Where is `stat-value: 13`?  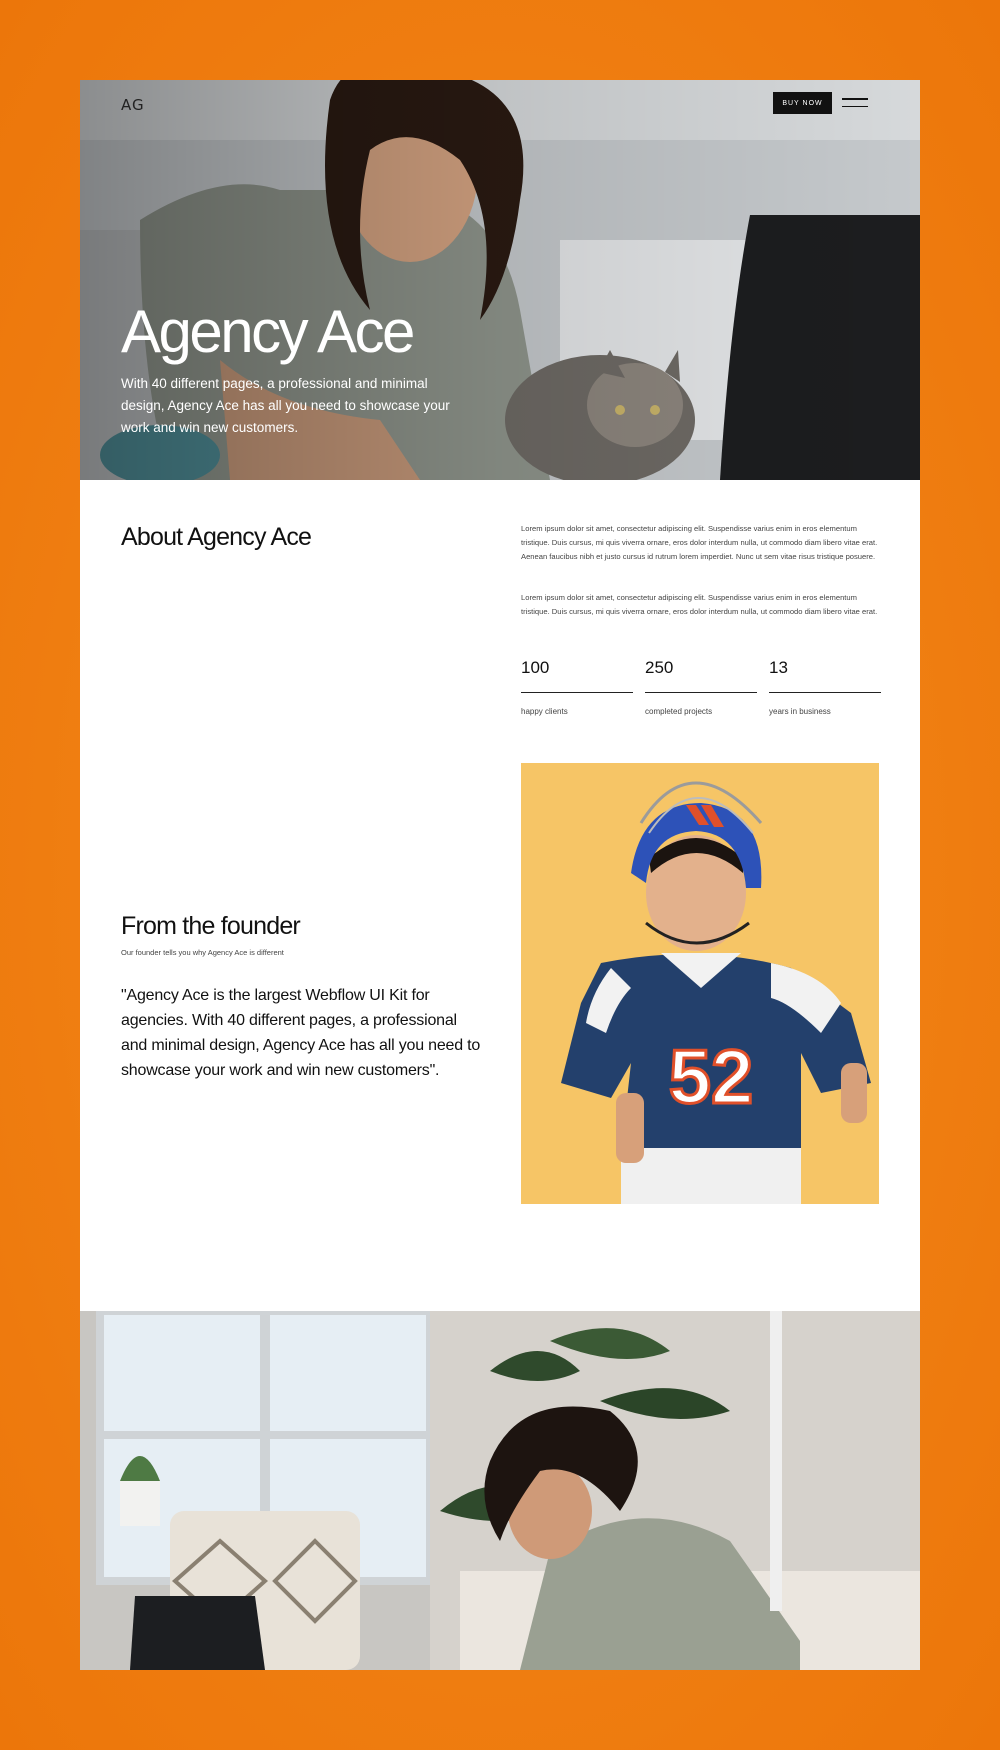
stat-value: 13 is located at coordinates (778, 667).